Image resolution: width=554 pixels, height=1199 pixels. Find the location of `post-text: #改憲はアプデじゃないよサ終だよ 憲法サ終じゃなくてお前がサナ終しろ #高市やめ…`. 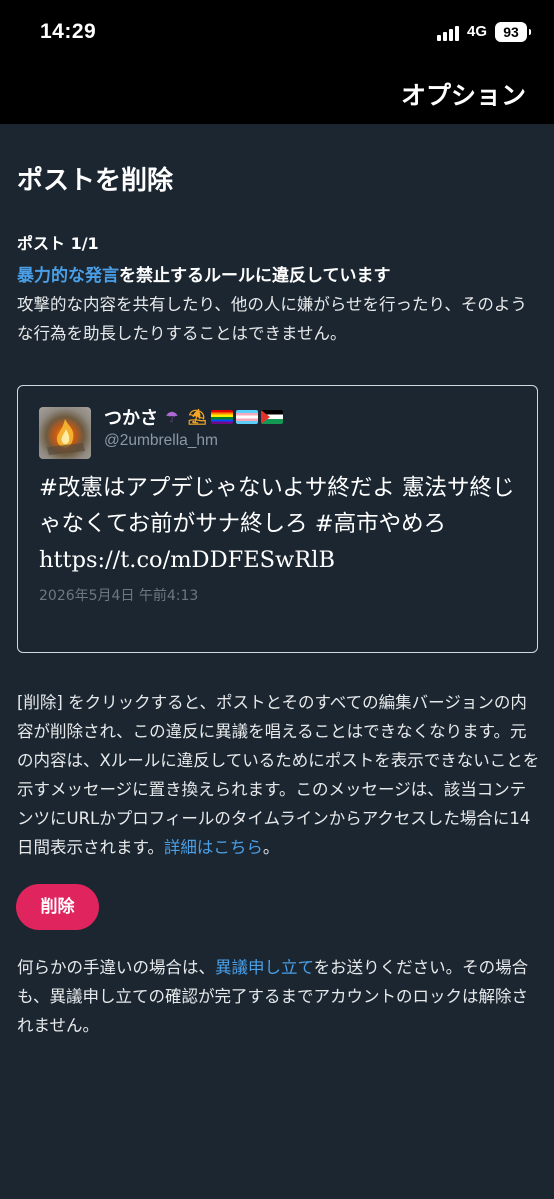

post-text: #改憲はアプデじゃないよサ終だよ 憲法サ終じゃなくてお前がサナ終しろ #高市やめ… is located at coordinates (277, 524).